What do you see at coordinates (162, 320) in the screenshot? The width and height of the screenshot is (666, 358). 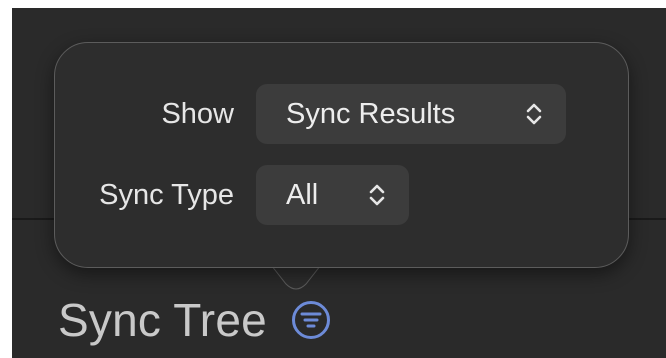 I see `page-title: Sync Tree` at bounding box center [162, 320].